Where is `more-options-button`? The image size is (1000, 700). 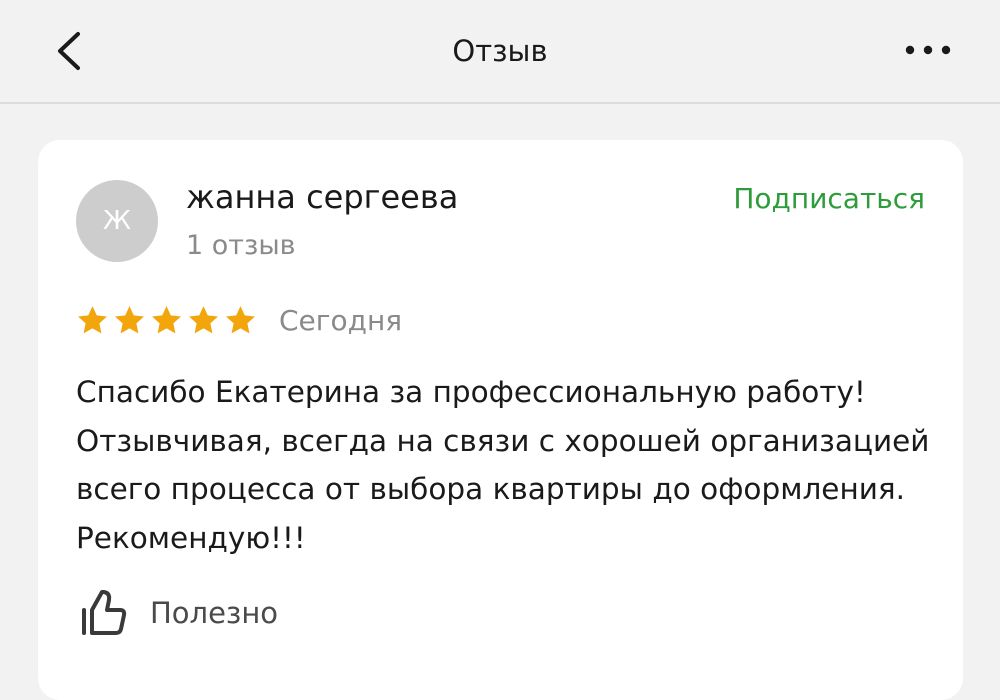 more-options-button is located at coordinates (930, 50).